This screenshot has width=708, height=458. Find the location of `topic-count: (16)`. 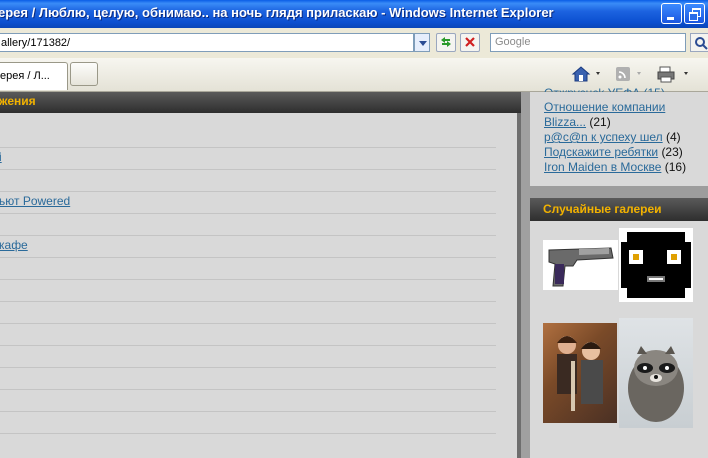

topic-count: (16) is located at coordinates (675, 167).